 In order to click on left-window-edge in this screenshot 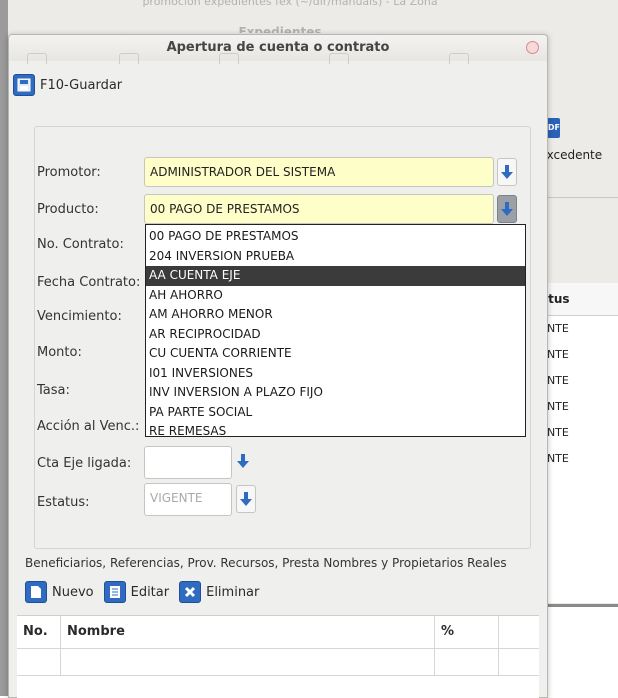, I will do `click(4, 348)`.